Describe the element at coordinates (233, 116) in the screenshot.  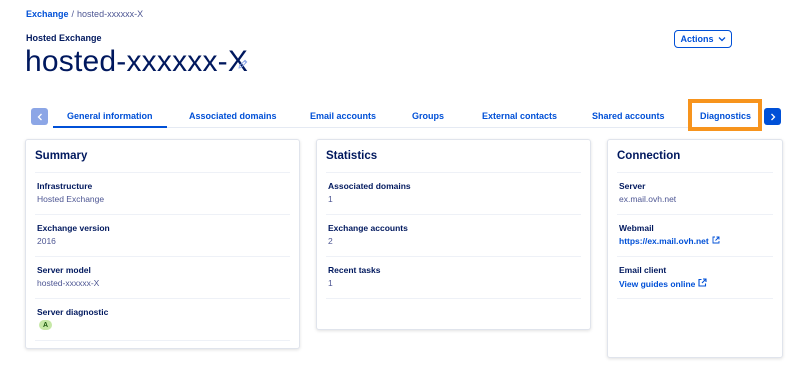
I see `tab-associated-domains: Associated domains` at that location.